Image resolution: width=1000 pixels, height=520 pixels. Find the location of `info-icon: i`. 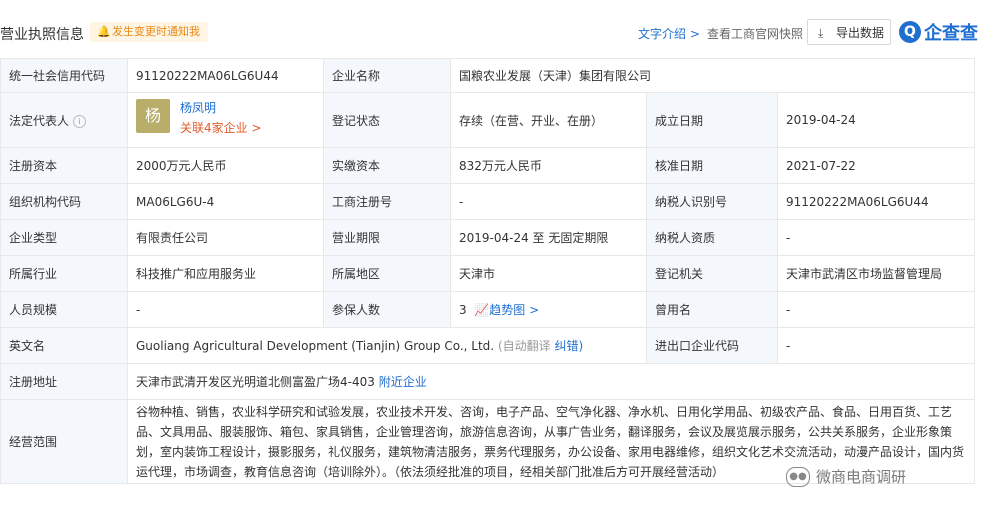

info-icon: i is located at coordinates (80, 121).